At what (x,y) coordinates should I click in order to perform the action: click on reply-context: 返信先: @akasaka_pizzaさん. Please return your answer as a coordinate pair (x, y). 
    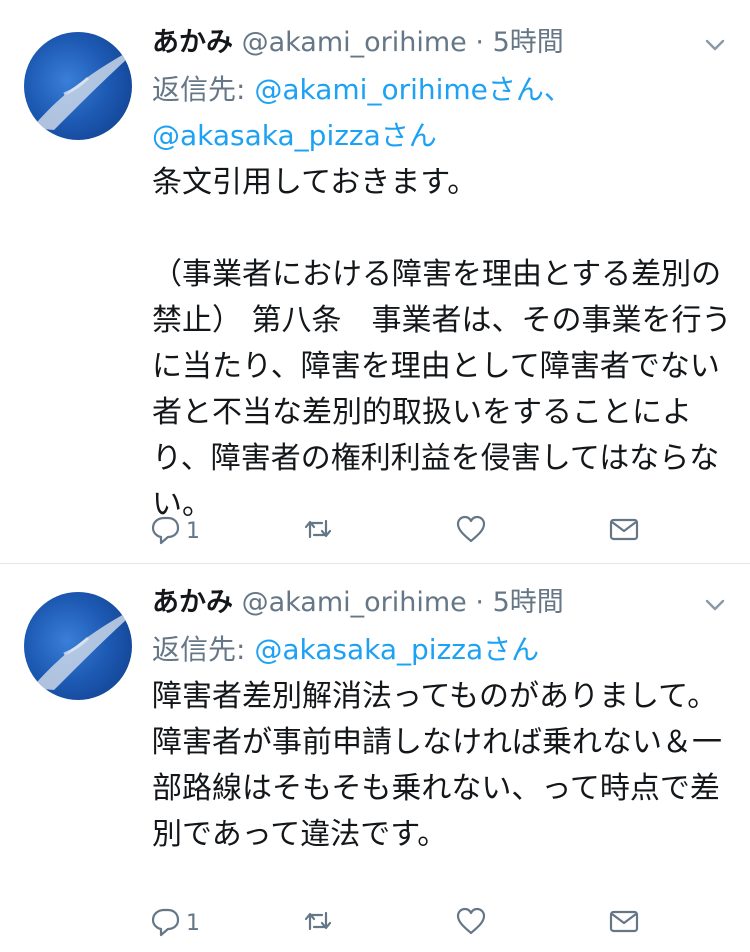
    Looking at the image, I should click on (345, 650).